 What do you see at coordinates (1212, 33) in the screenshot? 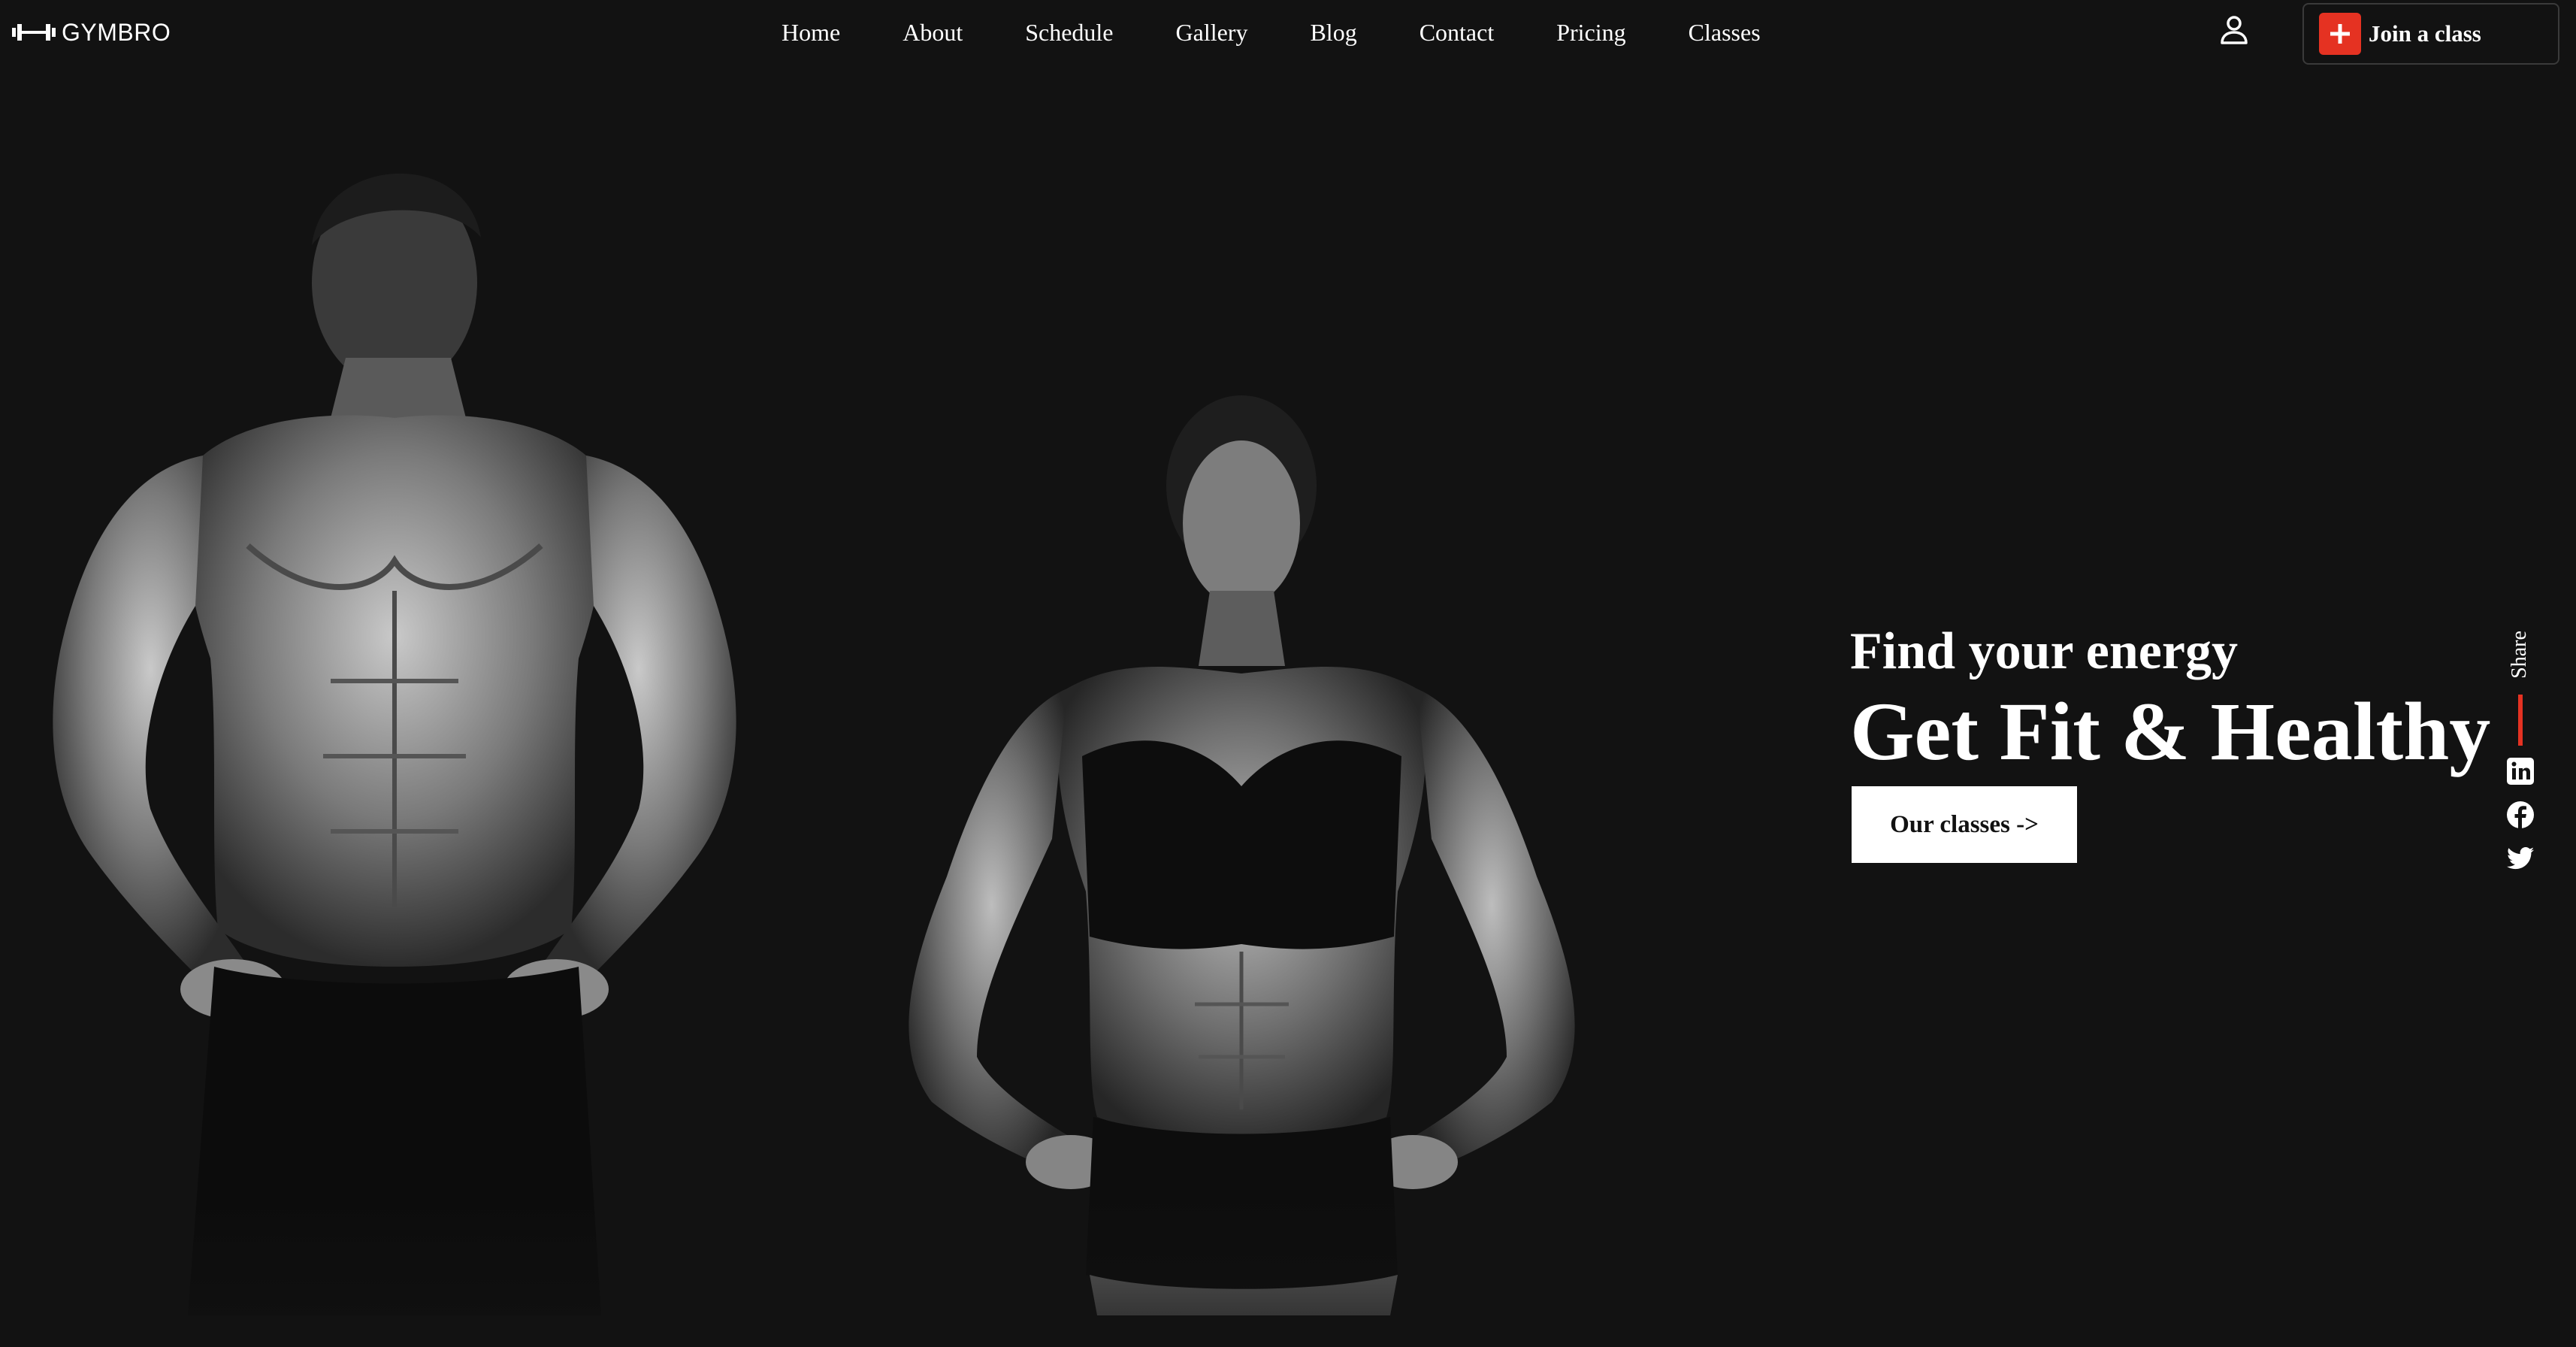
I see `nav-gallery: Gallery` at bounding box center [1212, 33].